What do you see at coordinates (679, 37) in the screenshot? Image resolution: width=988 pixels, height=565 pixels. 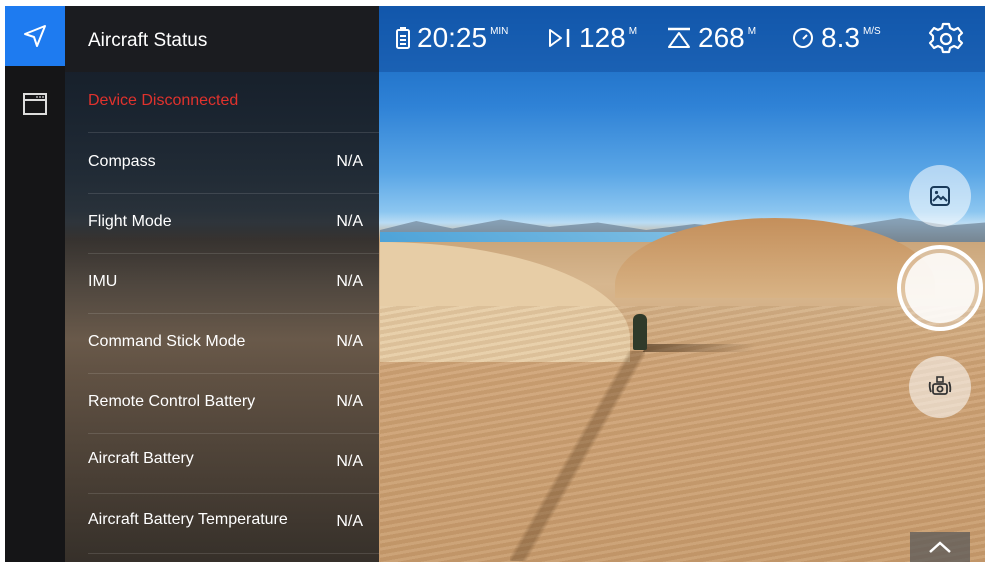 I see `altitude-icon` at bounding box center [679, 37].